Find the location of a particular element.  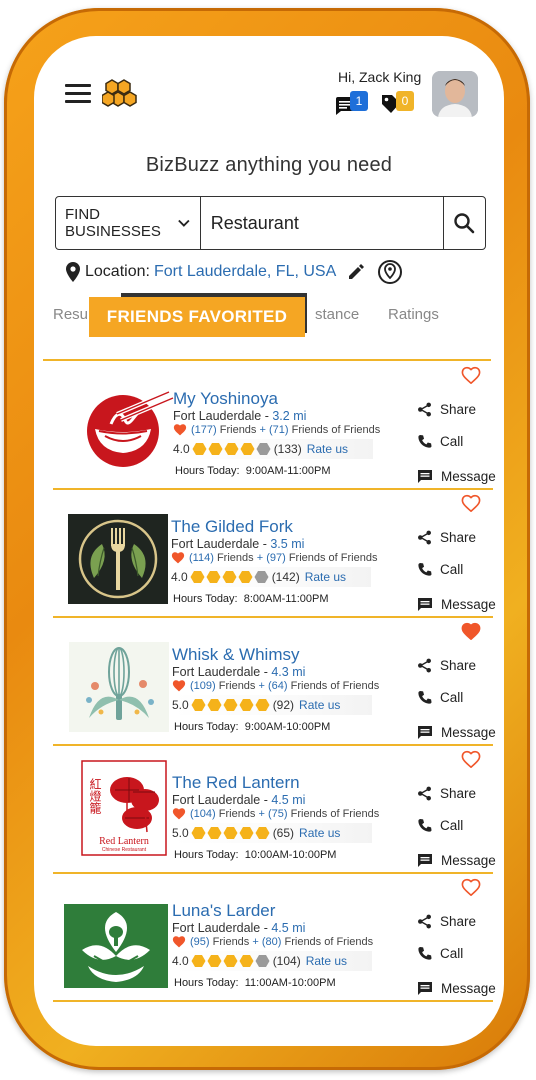

message-icon is located at coordinates (425, 604).